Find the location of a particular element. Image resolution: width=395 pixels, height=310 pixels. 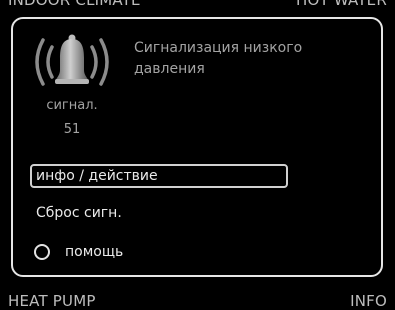

tab-info: INFO is located at coordinates (368, 301).